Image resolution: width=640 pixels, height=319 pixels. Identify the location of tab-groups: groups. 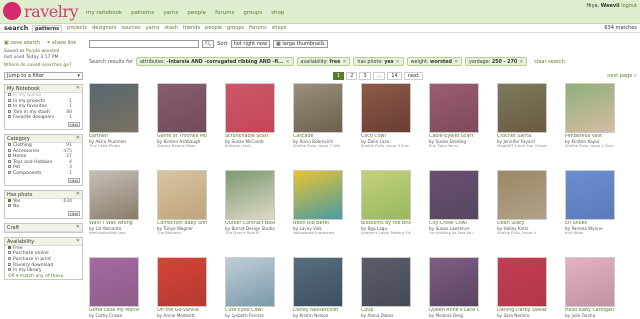
(235, 29).